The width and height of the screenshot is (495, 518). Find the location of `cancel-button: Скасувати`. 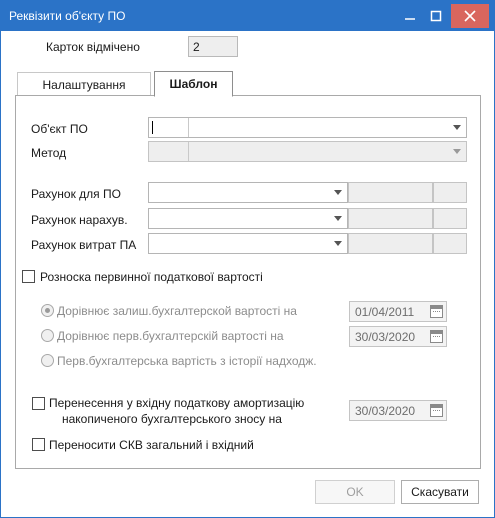

cancel-button: Скасувати is located at coordinates (440, 492).